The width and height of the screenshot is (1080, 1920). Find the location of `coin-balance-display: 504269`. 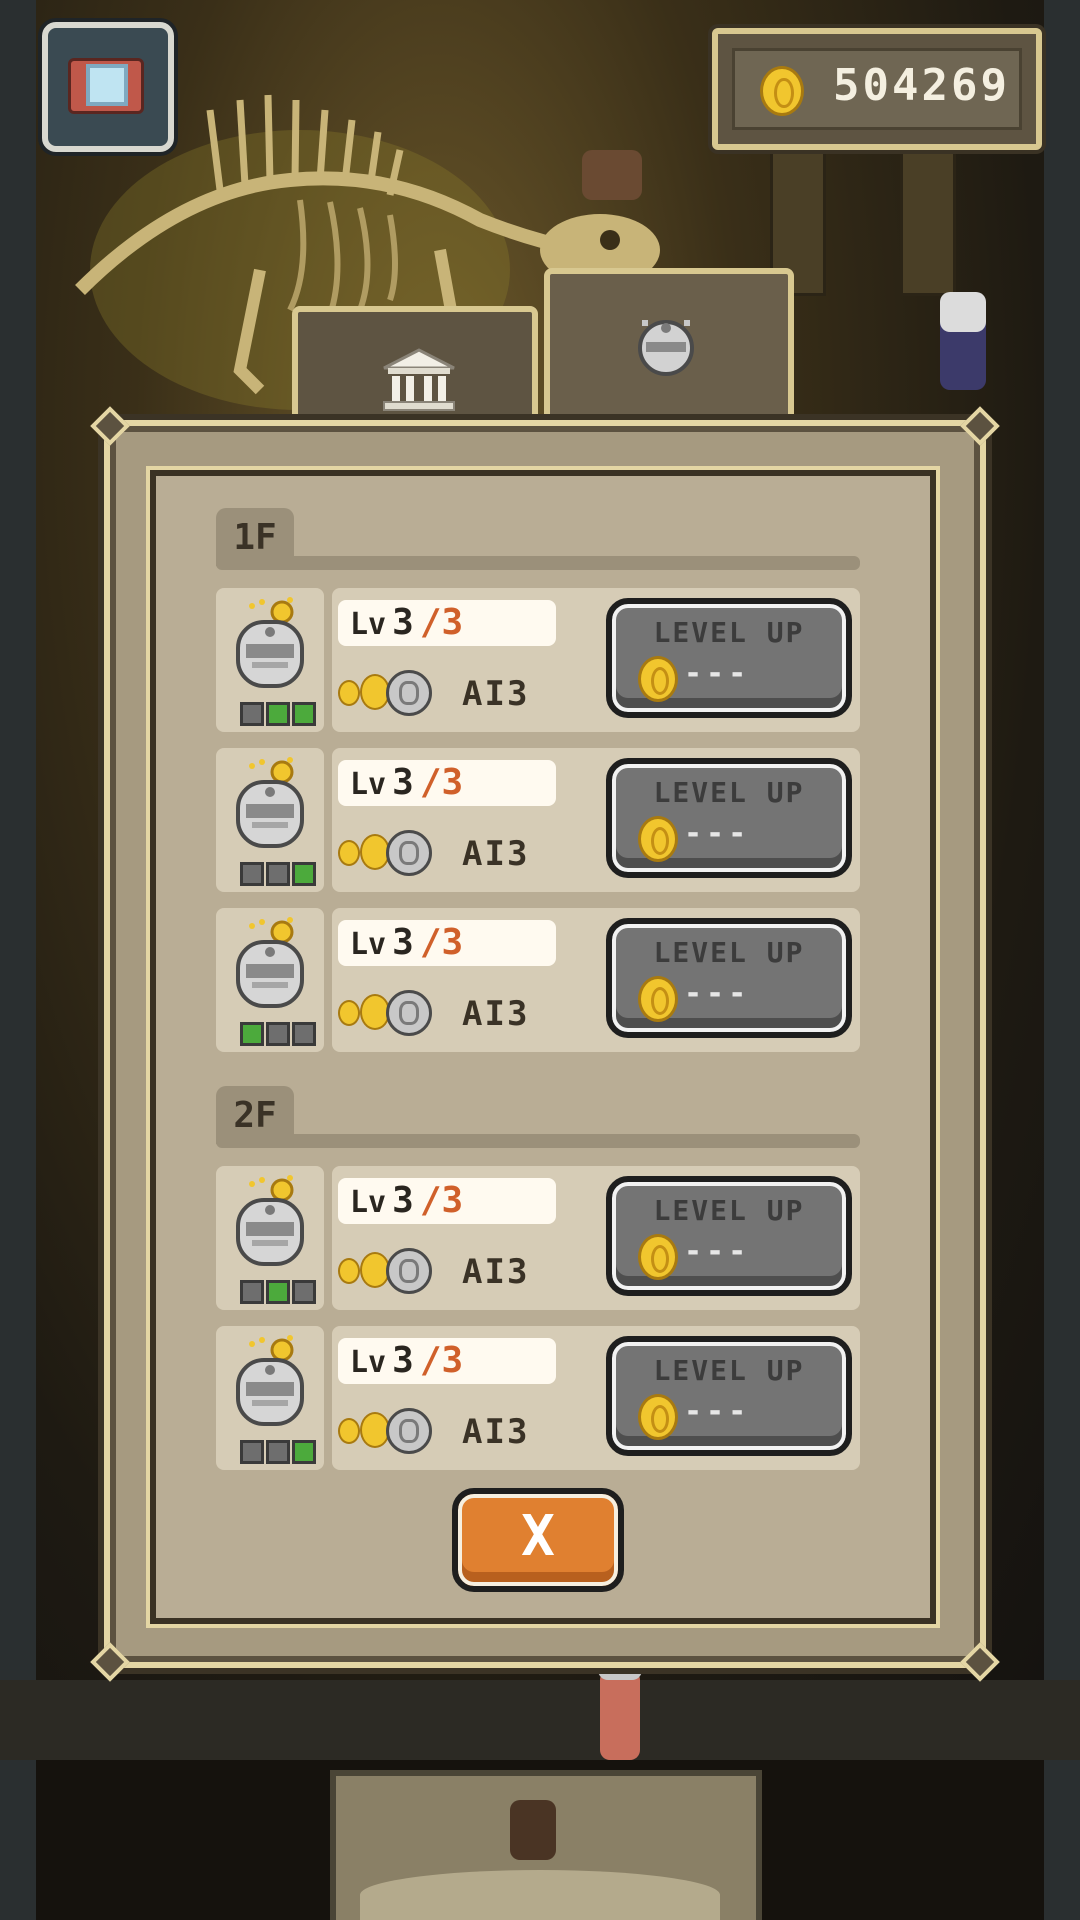

coin-balance-display: 504269 is located at coordinates (877, 89).